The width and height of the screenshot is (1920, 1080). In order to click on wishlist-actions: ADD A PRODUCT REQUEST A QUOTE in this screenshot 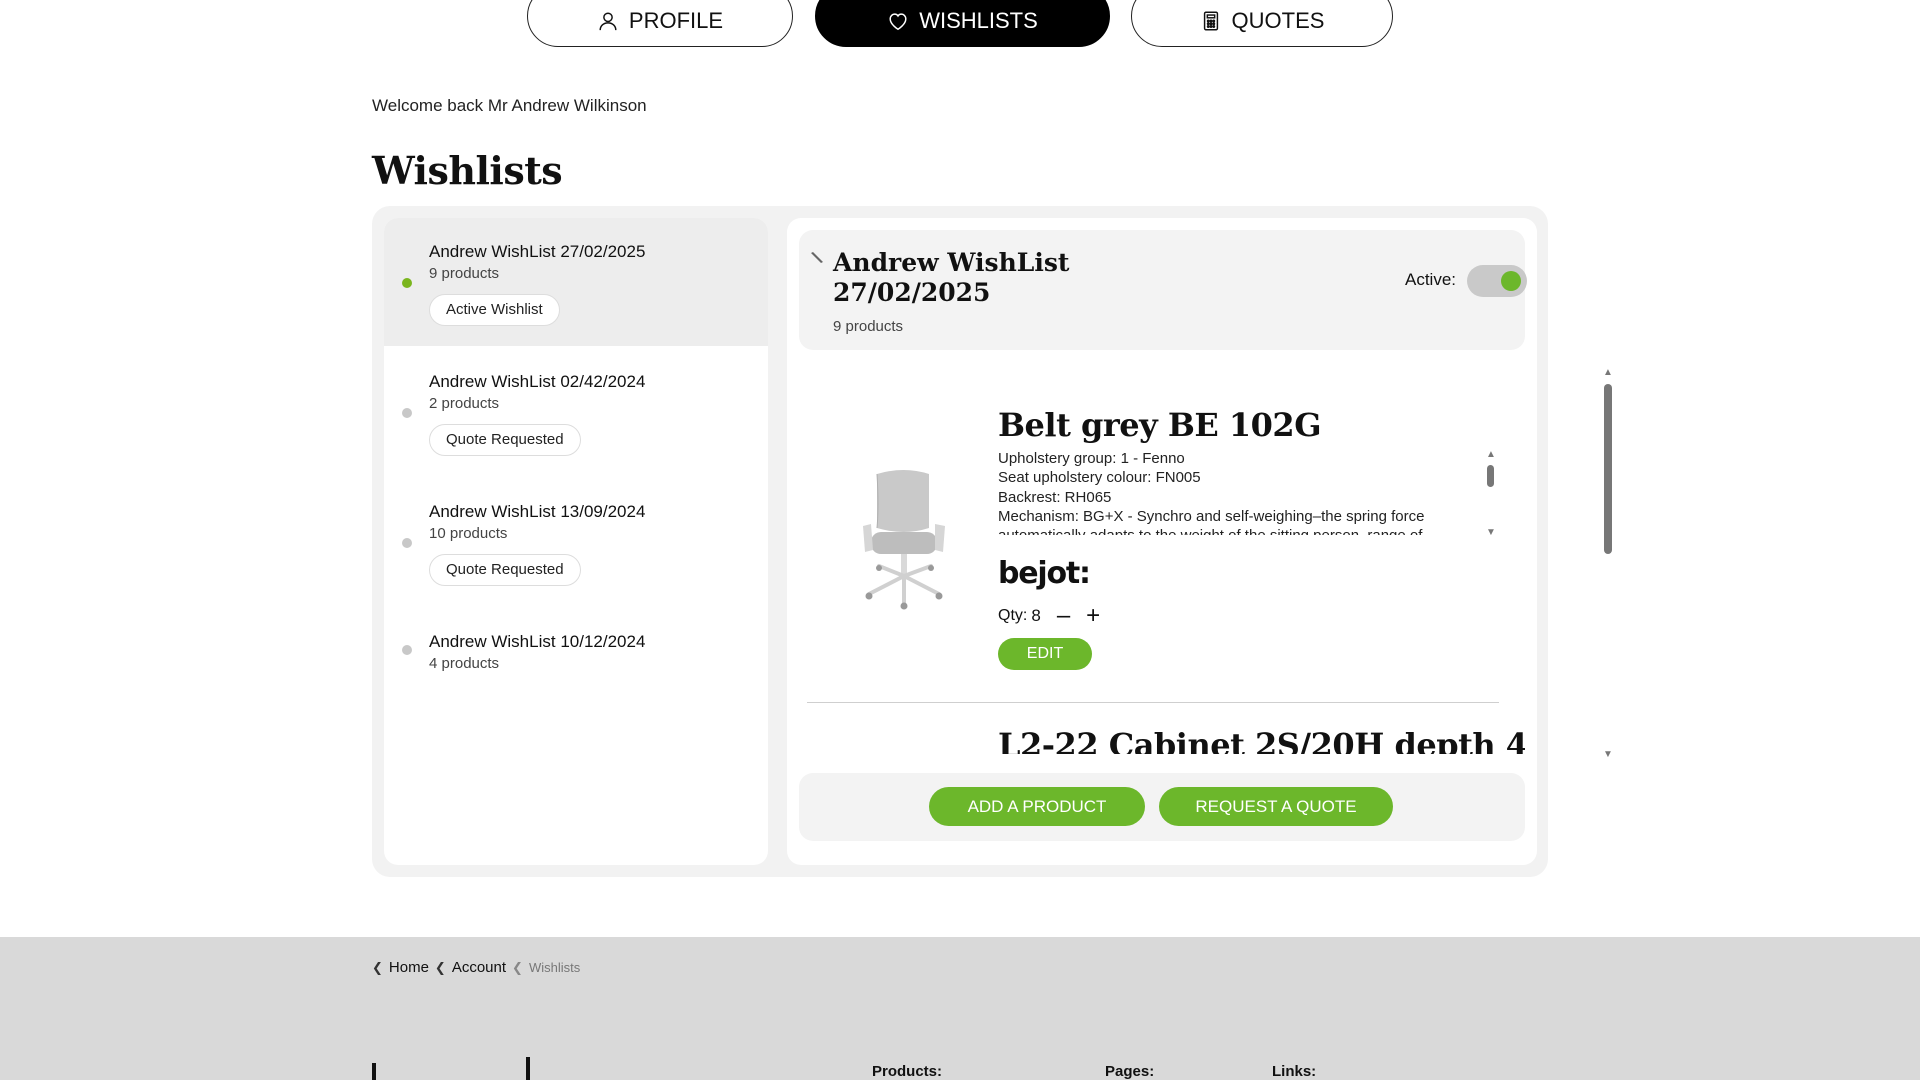, I will do `click(1162, 807)`.